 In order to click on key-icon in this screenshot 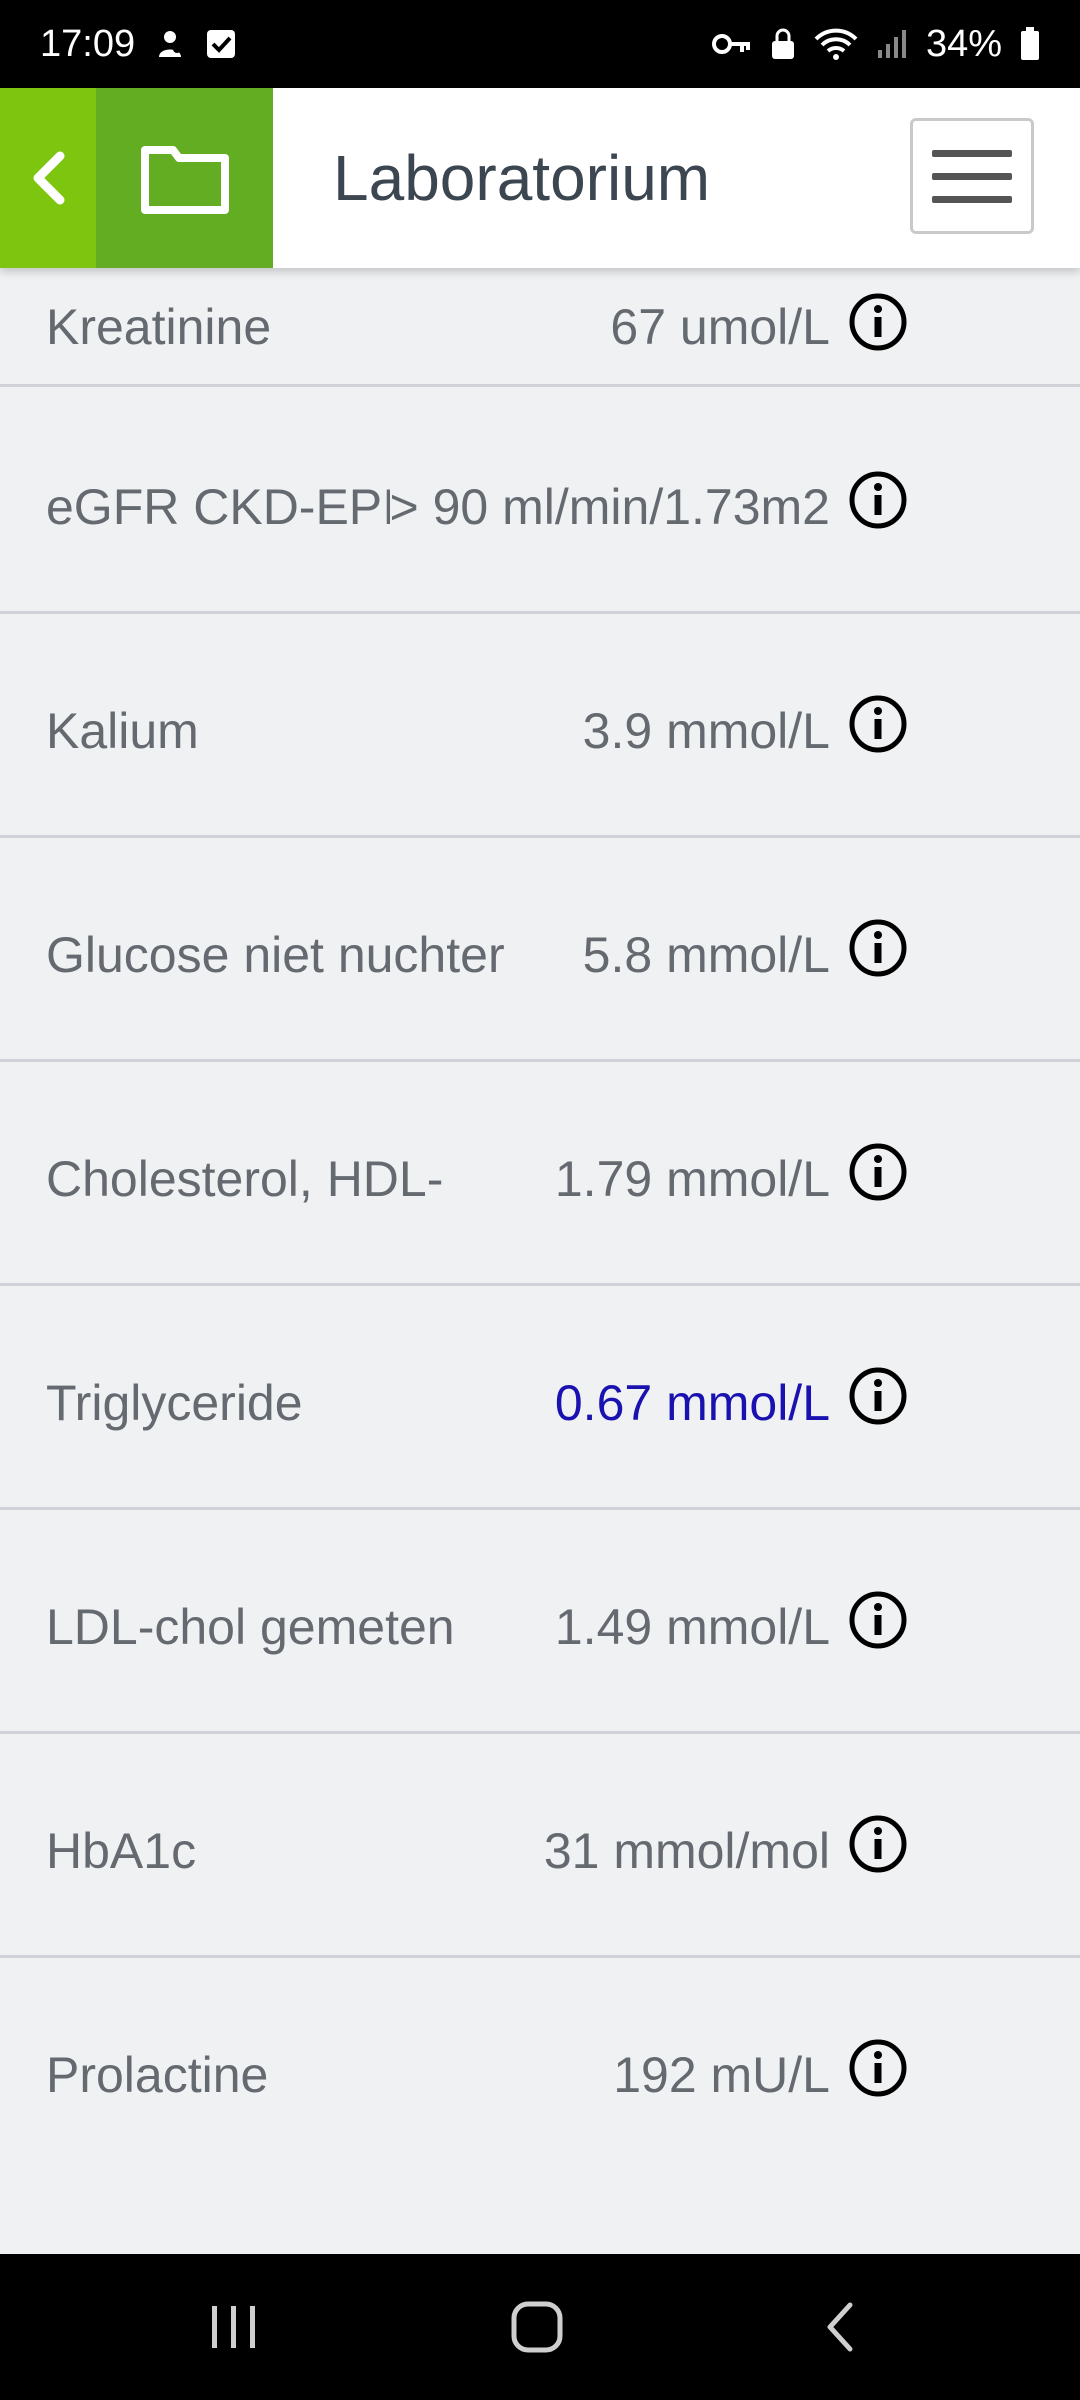, I will do `click(731, 44)`.